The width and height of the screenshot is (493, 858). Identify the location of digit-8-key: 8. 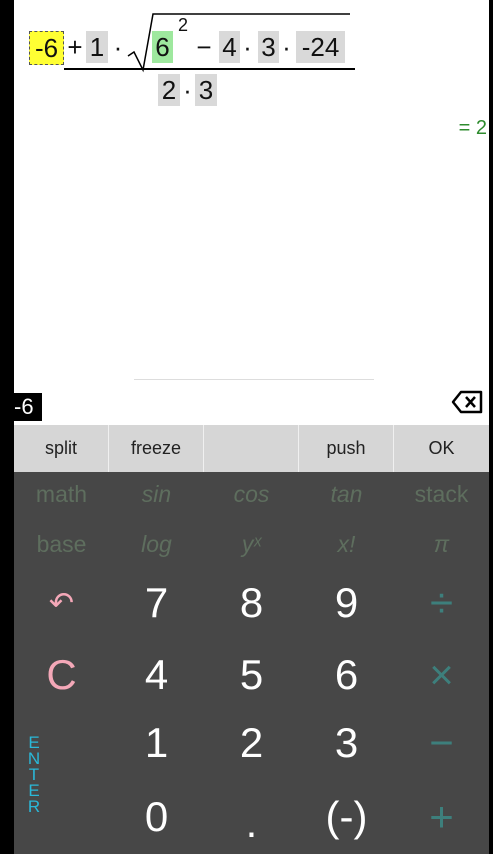
(251, 603).